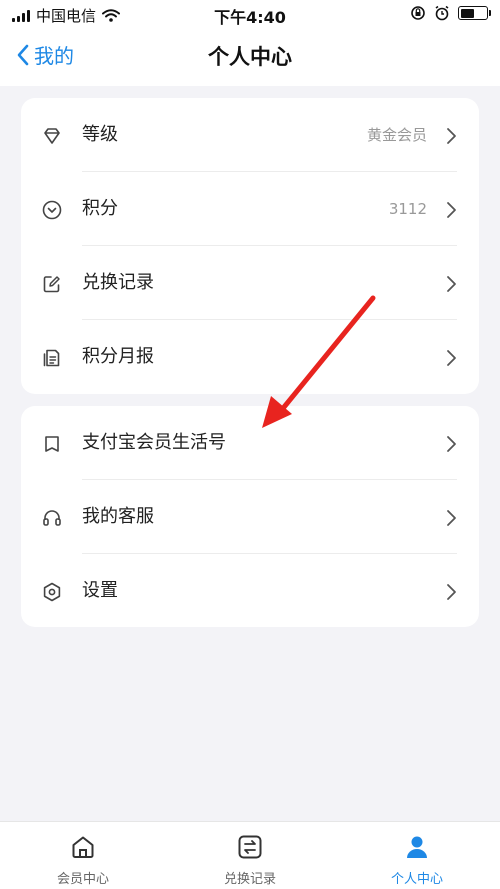 This screenshot has height=889, width=500. What do you see at coordinates (52, 518) in the screenshot?
I see `headset-icon` at bounding box center [52, 518].